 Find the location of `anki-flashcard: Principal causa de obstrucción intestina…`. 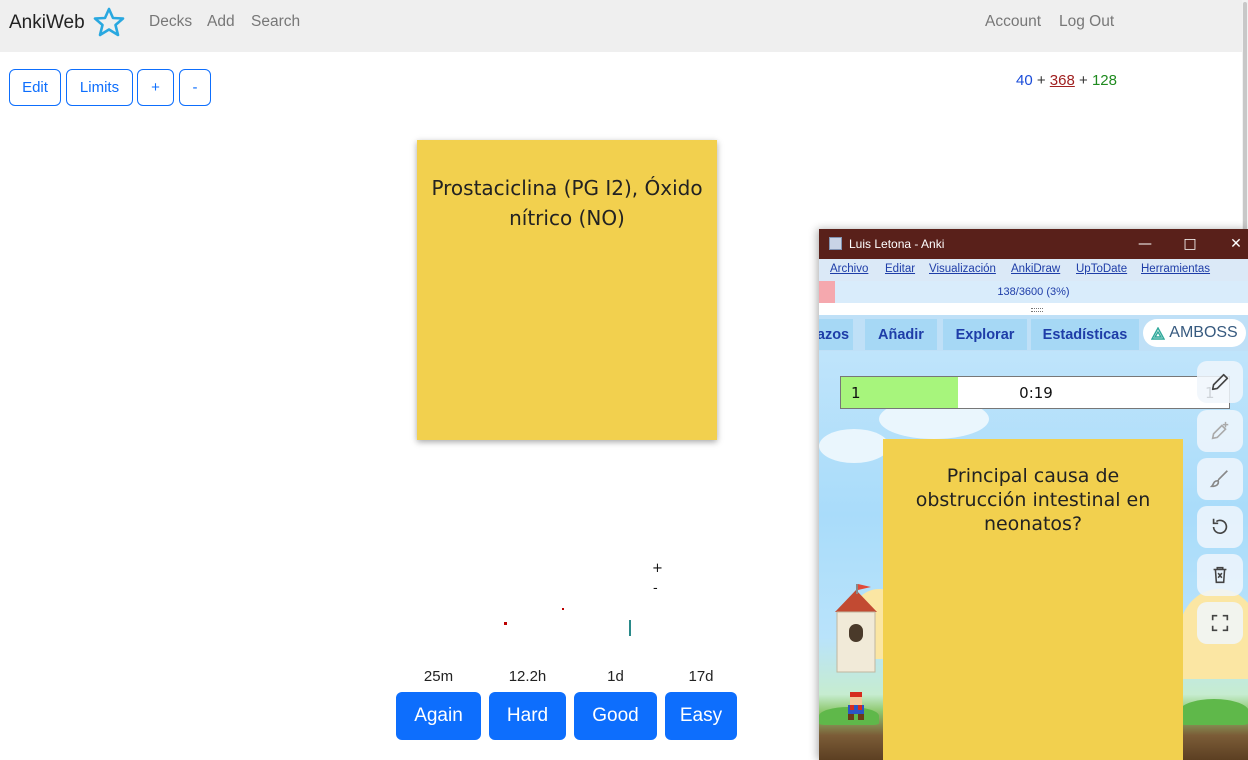

anki-flashcard: Principal causa de obstrucción intestina… is located at coordinates (1033, 599).